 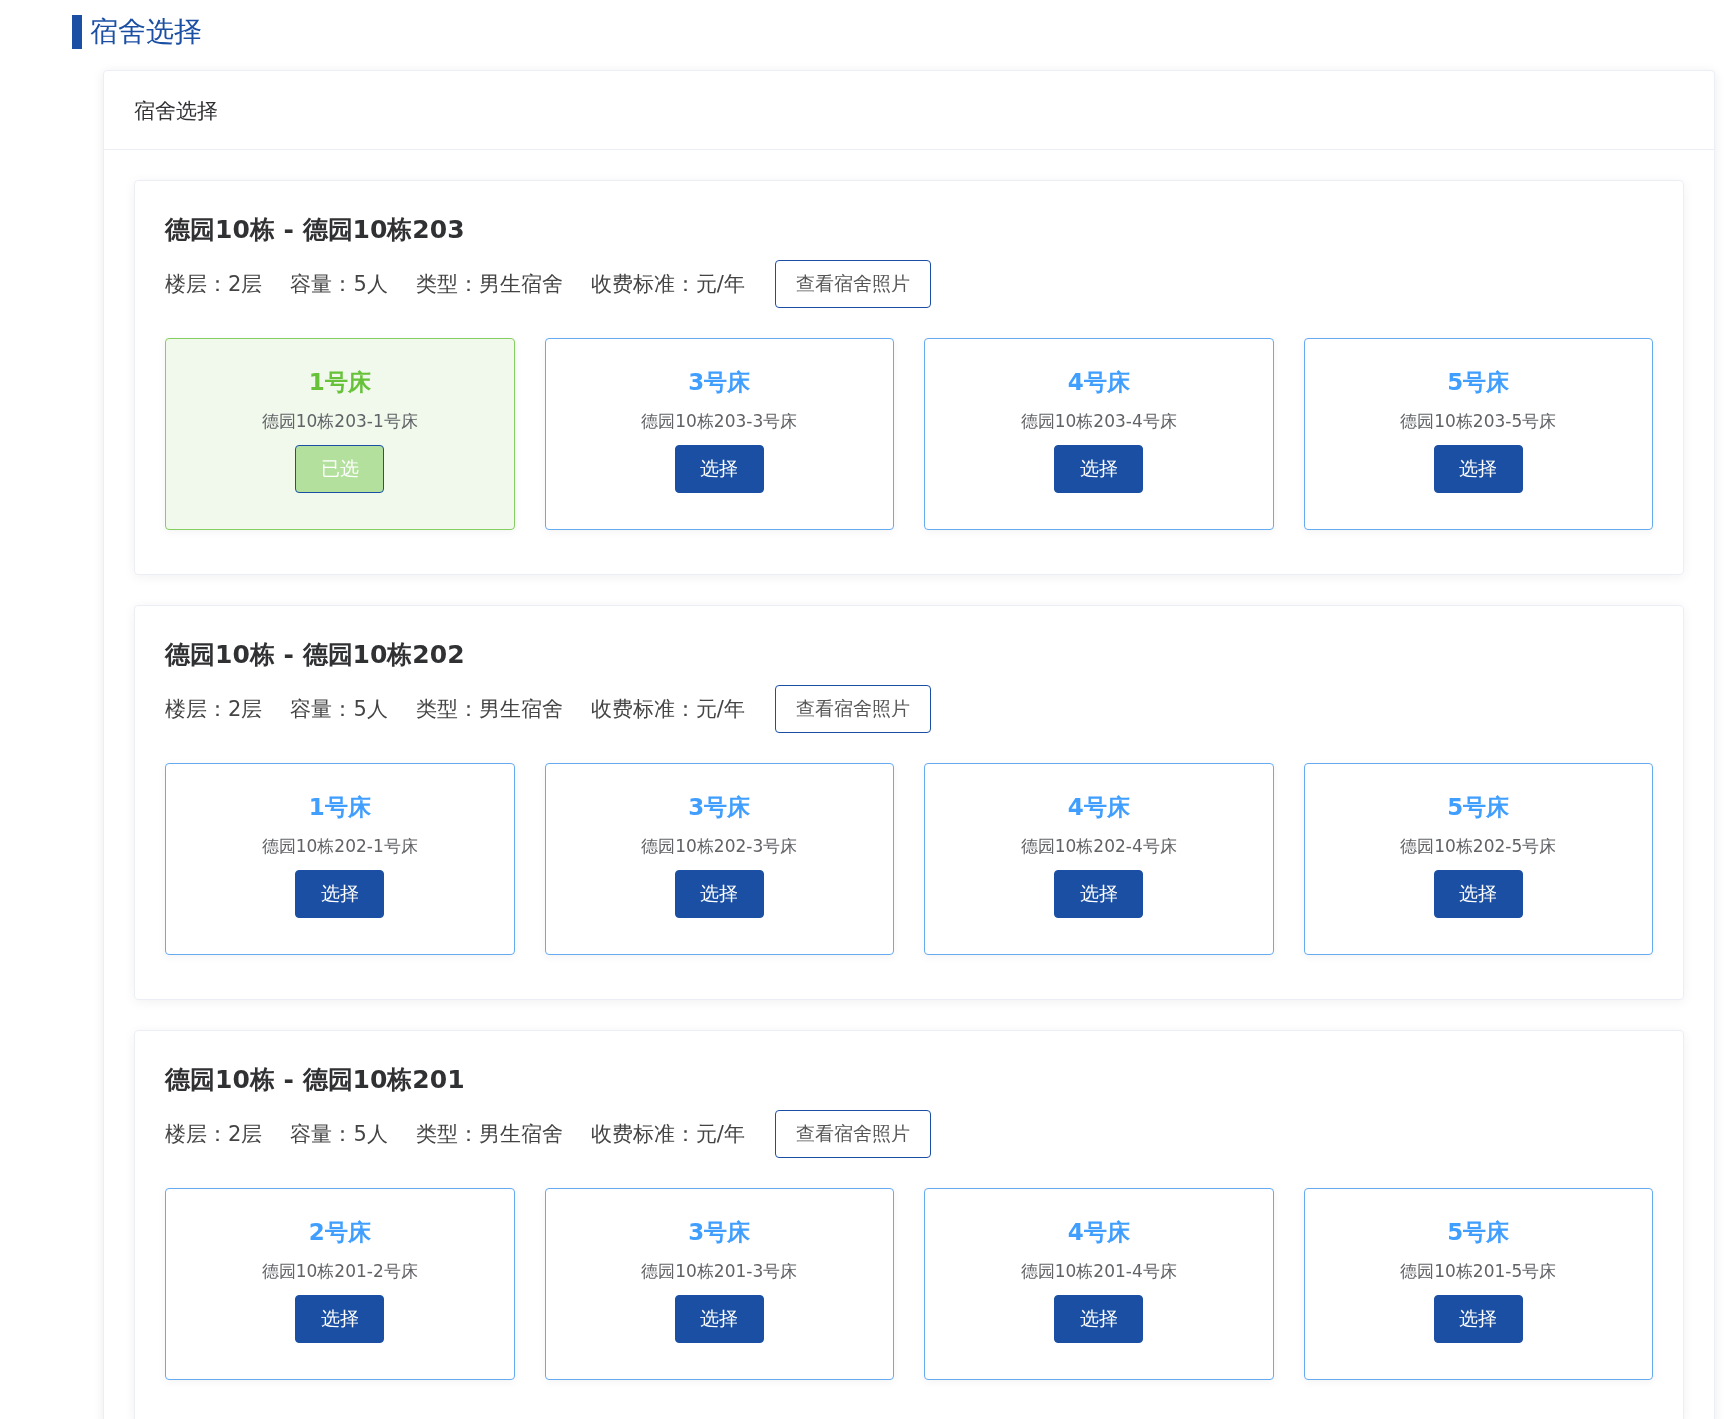 I want to click on room-title: 德园10栋 - 德园10栋203, so click(x=315, y=230).